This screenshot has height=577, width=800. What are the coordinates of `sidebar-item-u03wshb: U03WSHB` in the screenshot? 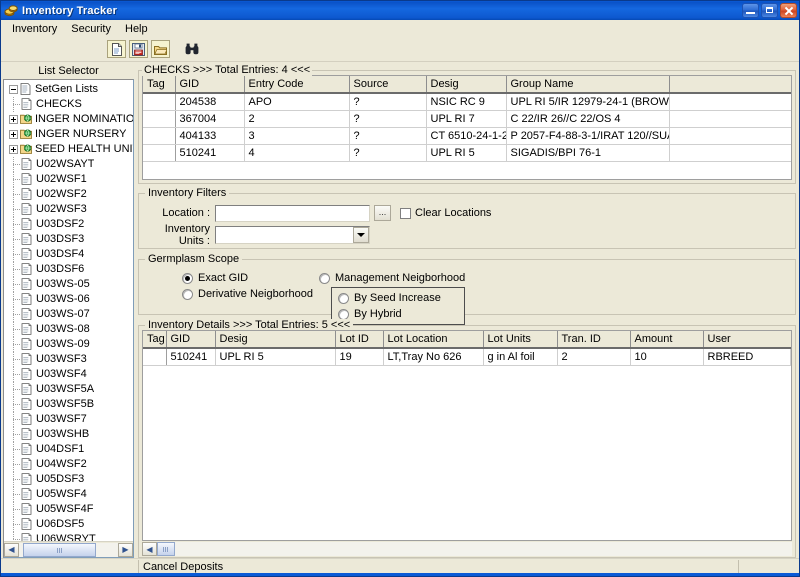 It's located at (69, 434).